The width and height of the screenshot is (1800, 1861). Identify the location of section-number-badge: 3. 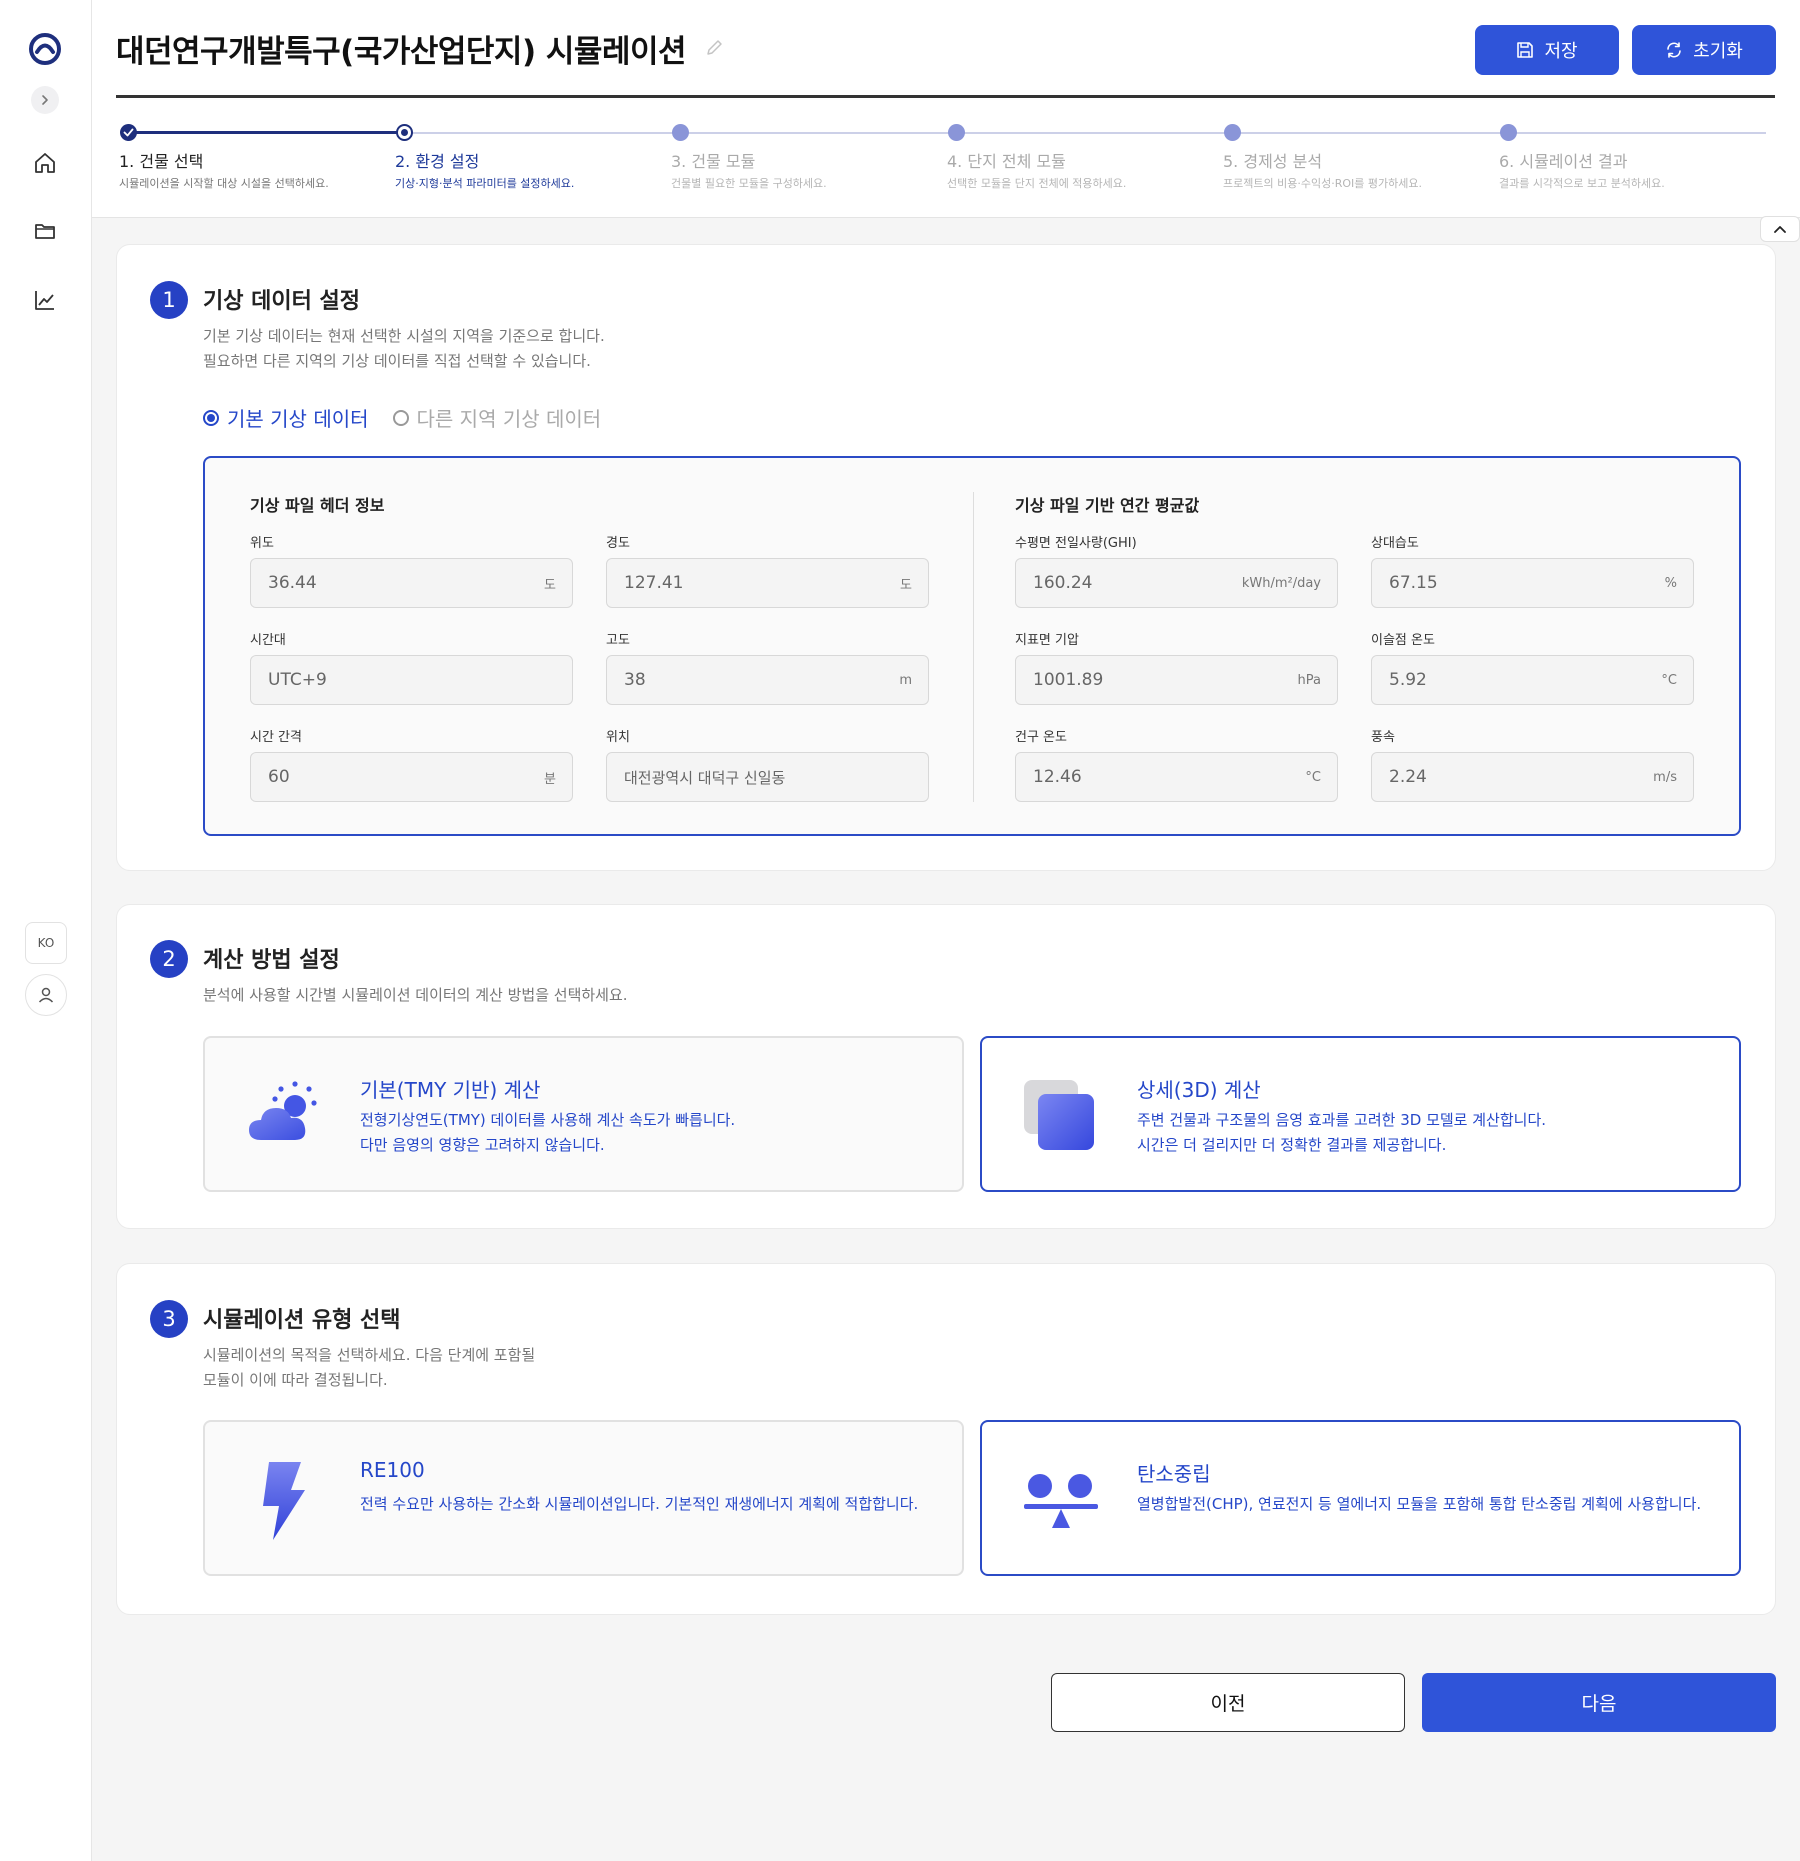
(169, 1319).